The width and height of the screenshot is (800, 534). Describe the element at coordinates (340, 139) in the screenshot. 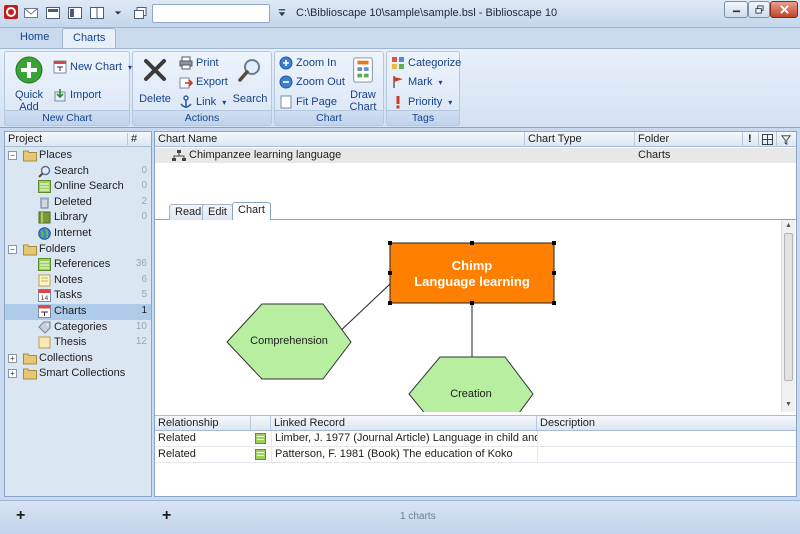

I see `column-chart-name: Chart Name` at that location.